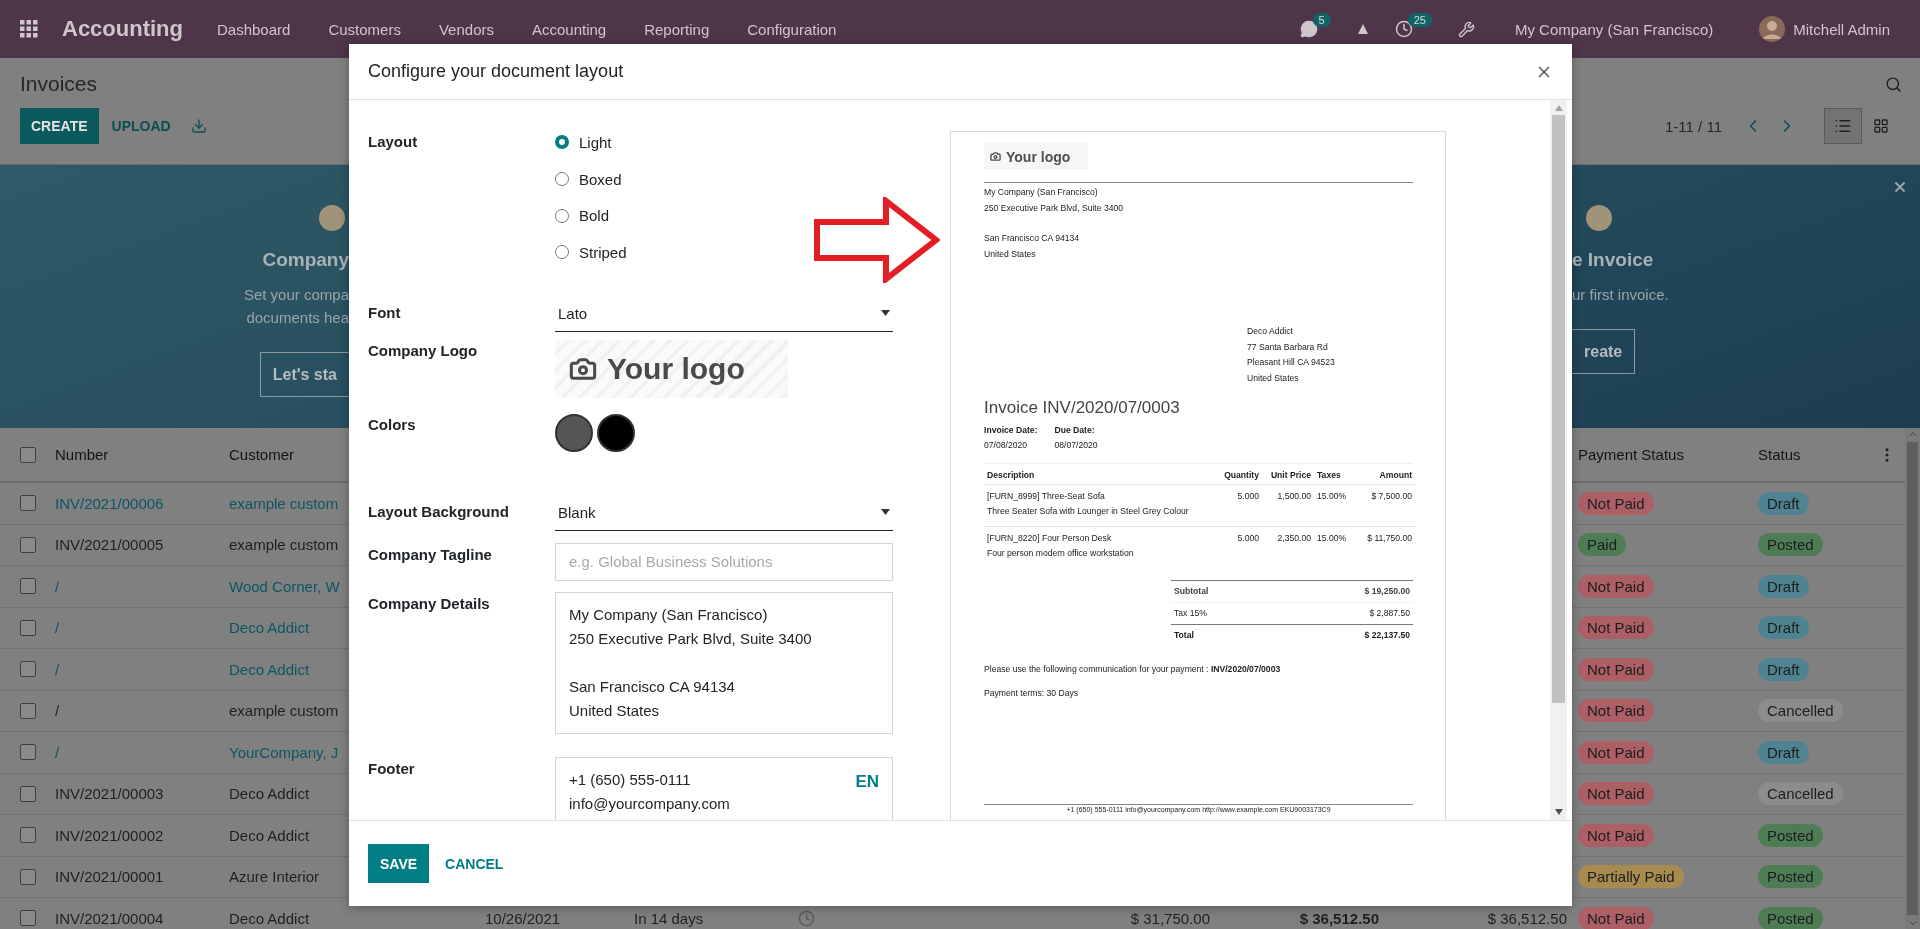  Describe the element at coordinates (724, 512) in the screenshot. I see `background-select: Blank` at that location.